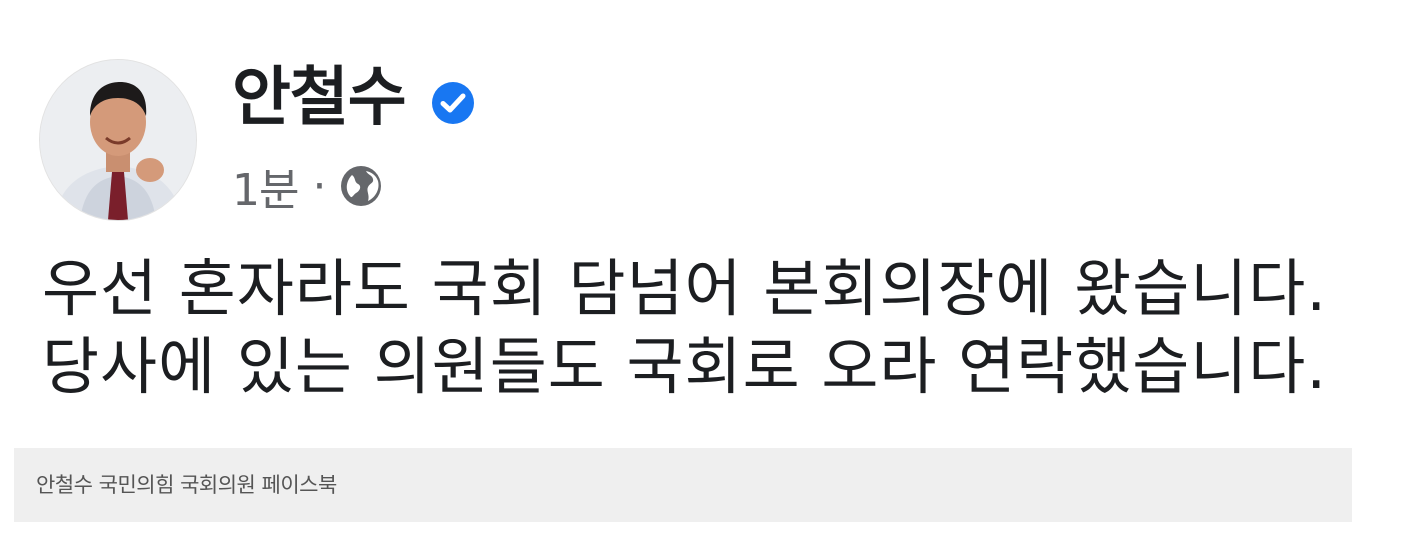  What do you see at coordinates (453, 103) in the screenshot?
I see `verified-badge-icon` at bounding box center [453, 103].